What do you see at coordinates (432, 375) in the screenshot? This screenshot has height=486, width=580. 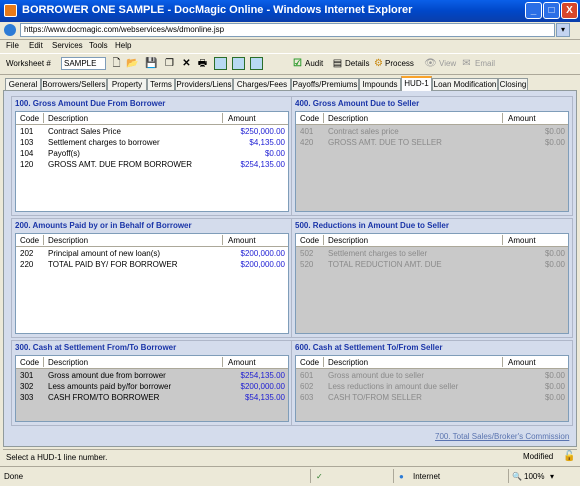 I see `table-row: 601 Gross amount due to seller $0.00` at bounding box center [432, 375].